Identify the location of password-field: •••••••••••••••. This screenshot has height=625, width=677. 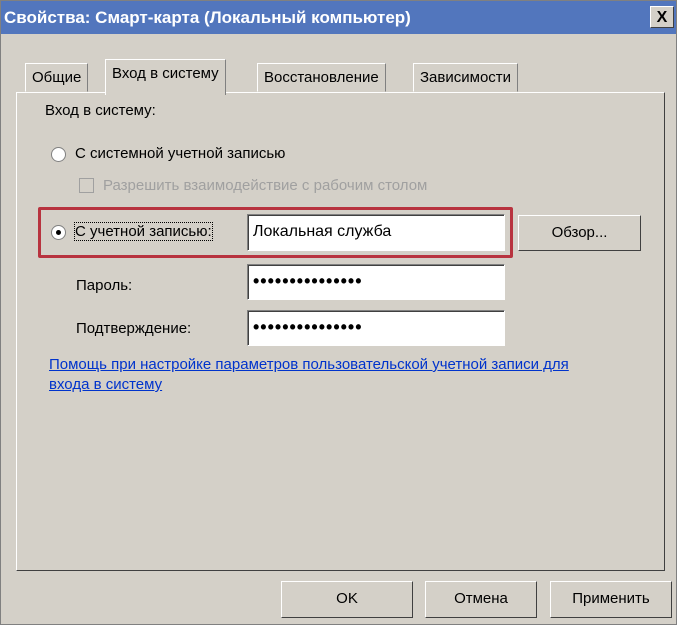
(376, 282).